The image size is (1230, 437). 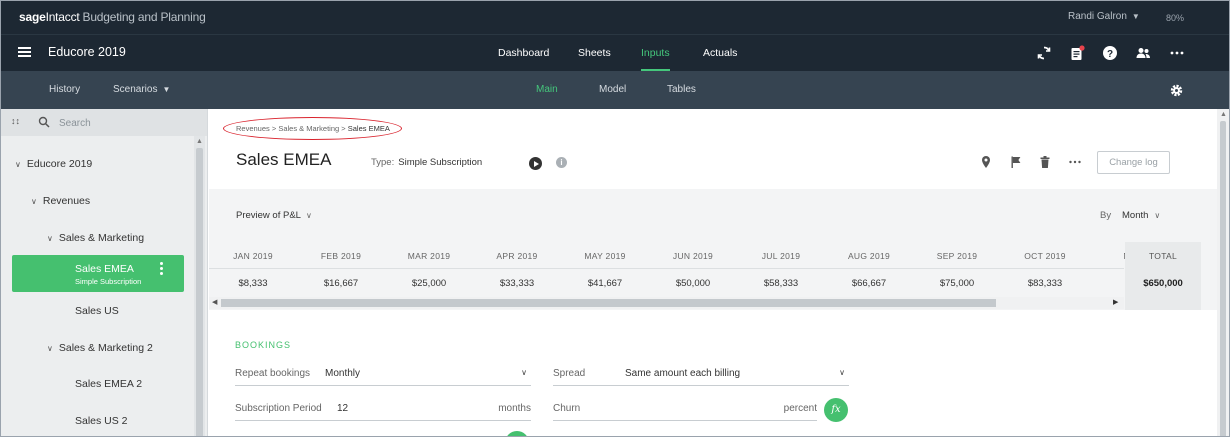 What do you see at coordinates (1115, 302) in the screenshot?
I see `scroll-right-icon: ▶` at bounding box center [1115, 302].